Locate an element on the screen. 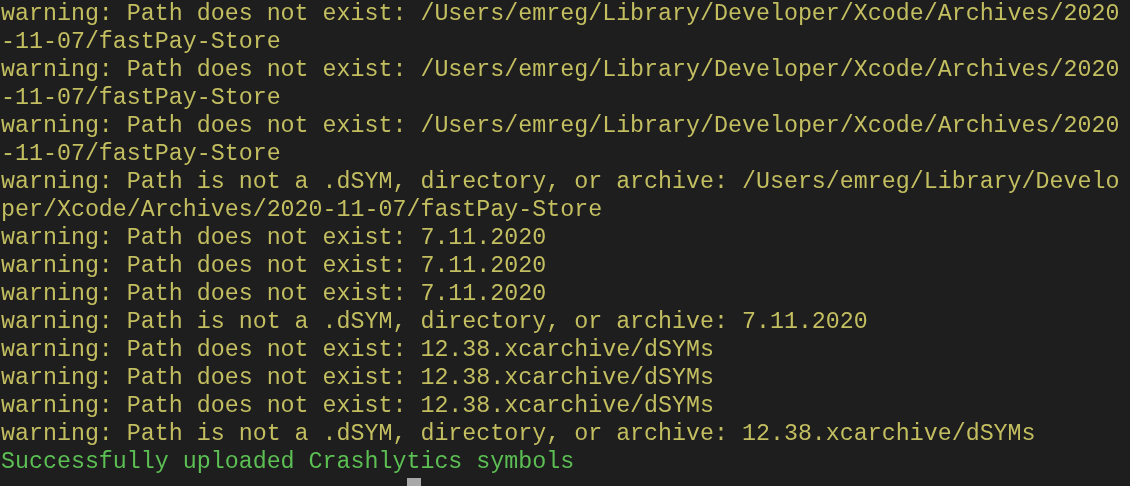 The width and height of the screenshot is (1130, 486). warning-line: warning: Path is not a .dSYM, directory, or archive: 12.38.xcarchive/dSYMs is located at coordinates (518, 434).